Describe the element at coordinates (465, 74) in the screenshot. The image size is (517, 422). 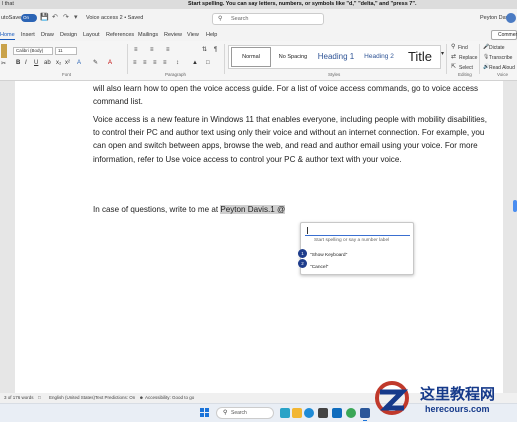
I see `editing-group-label: Editing` at that location.